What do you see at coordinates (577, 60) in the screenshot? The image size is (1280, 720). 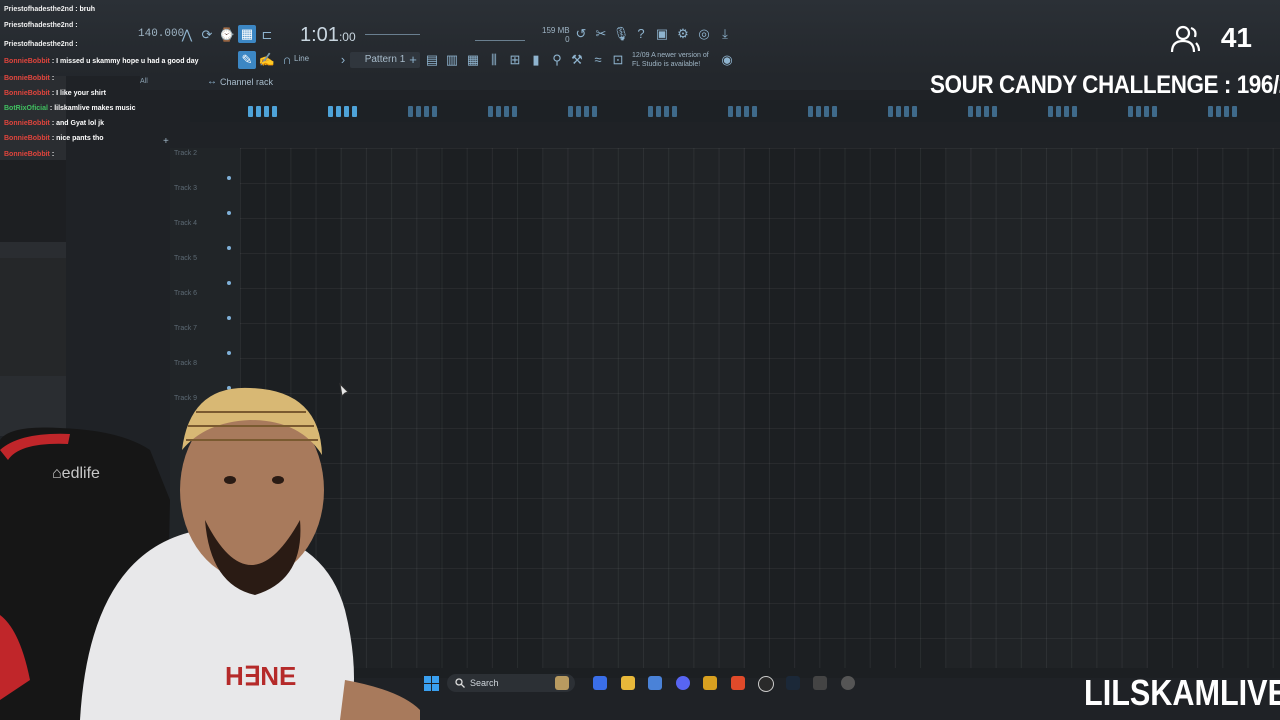 I see `tools-icon: ⚒` at bounding box center [577, 60].